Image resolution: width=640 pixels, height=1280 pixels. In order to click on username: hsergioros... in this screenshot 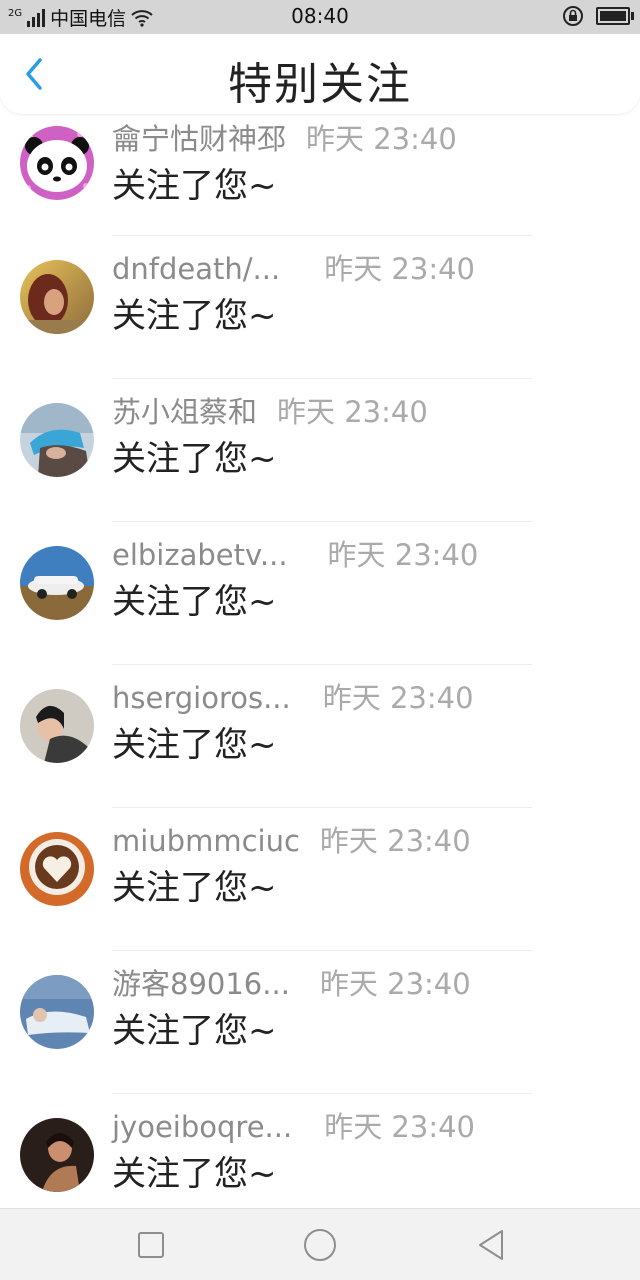, I will do `click(201, 698)`.